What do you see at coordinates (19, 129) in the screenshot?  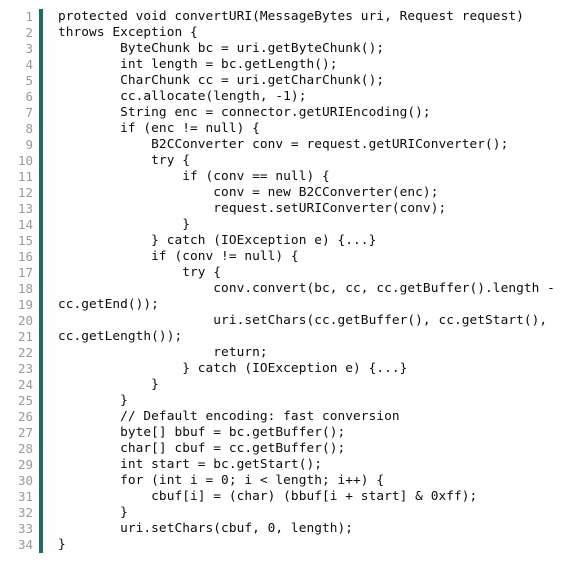 I see `line-number: 8` at bounding box center [19, 129].